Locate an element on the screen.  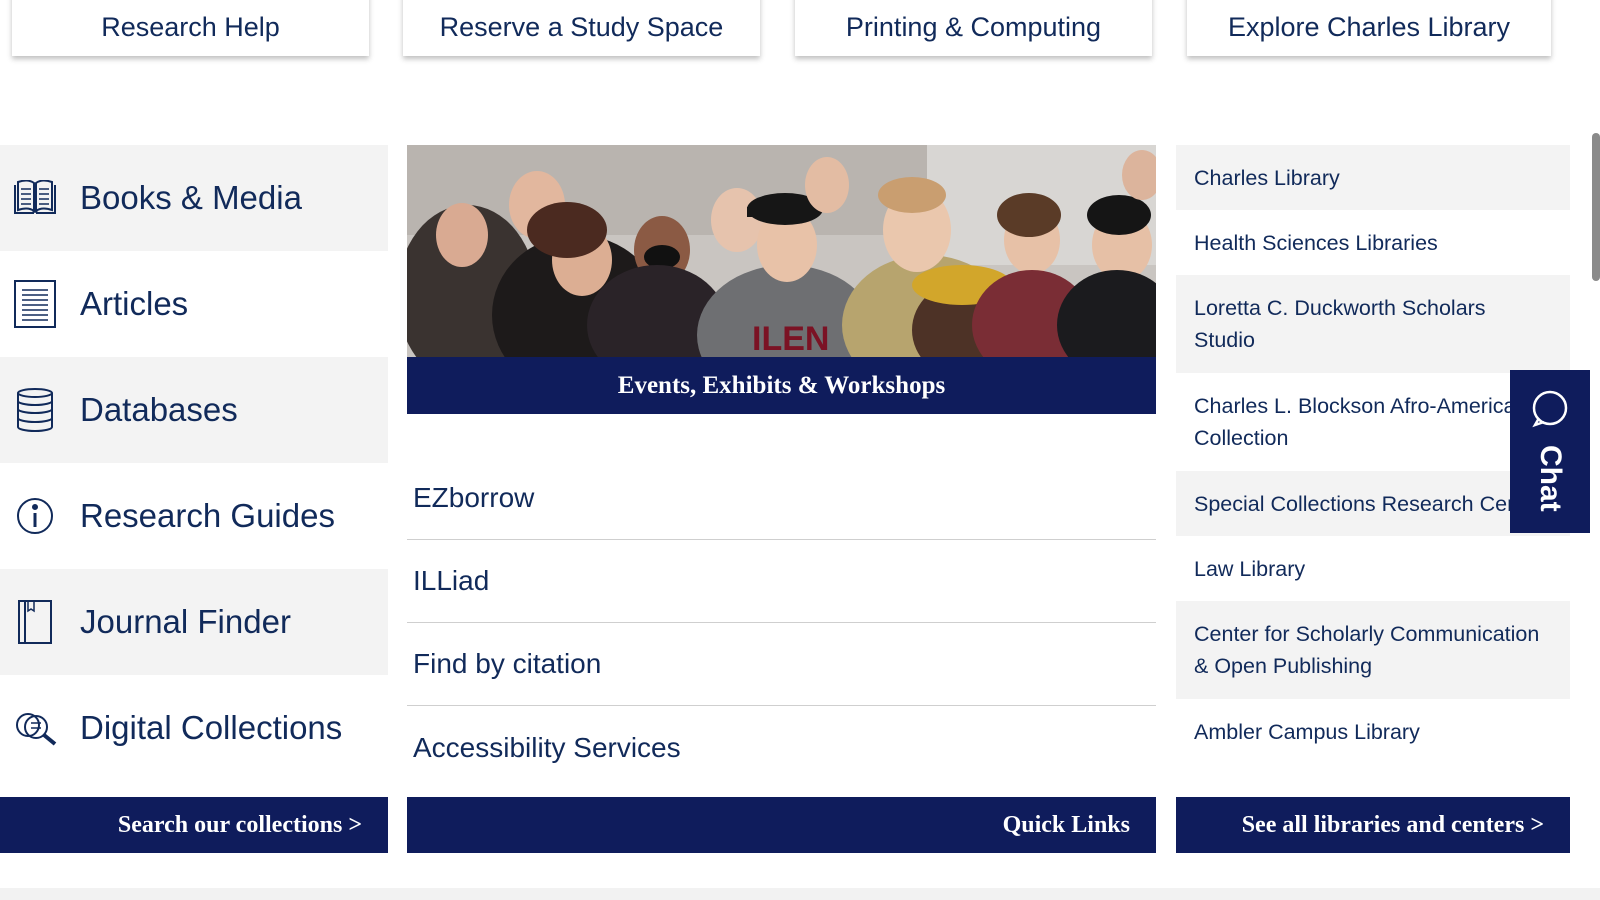
printing-computing-card: Printing & Computing is located at coordinates (973, 28).